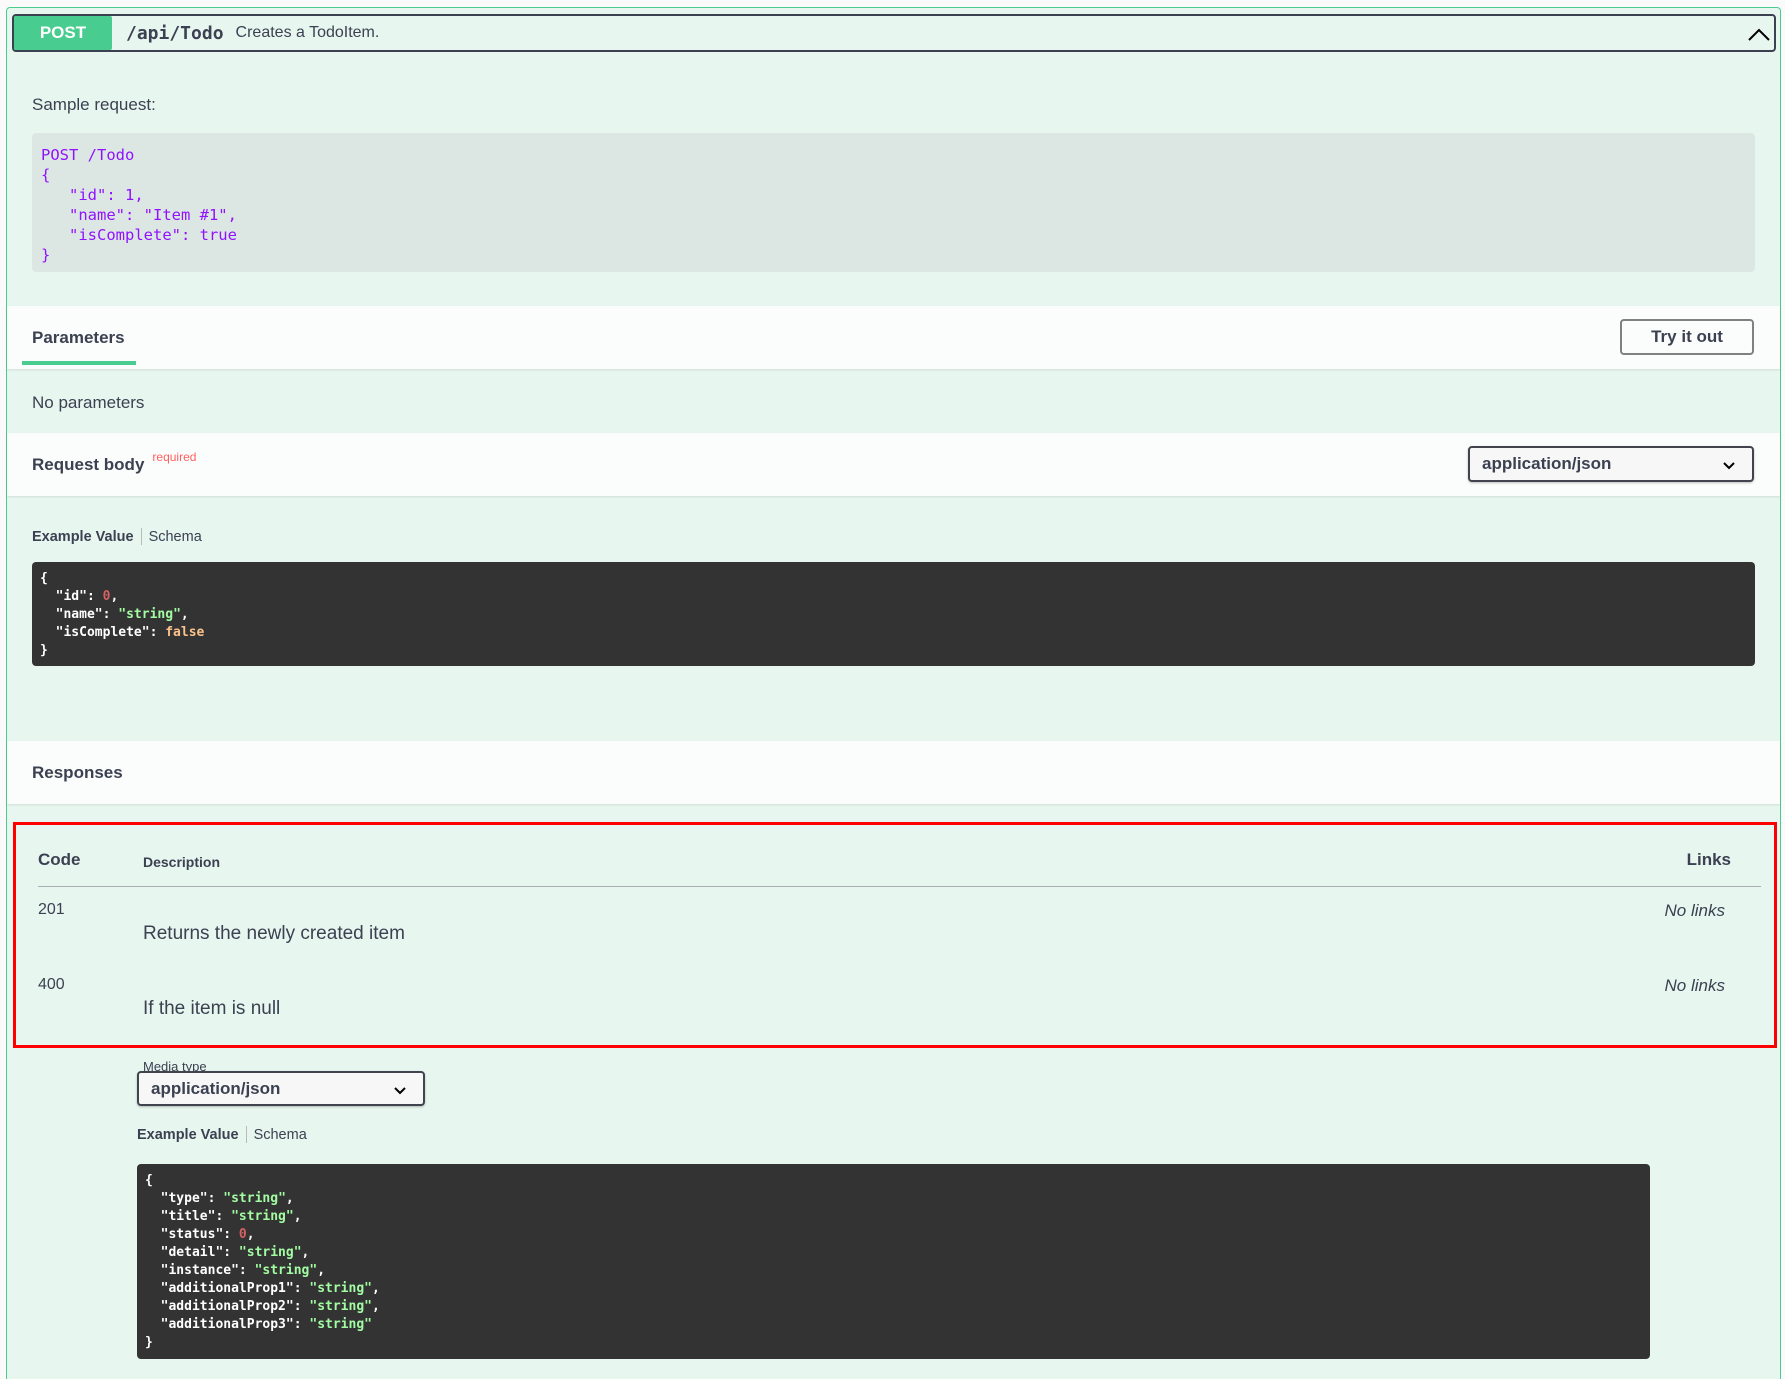  What do you see at coordinates (78, 338) in the screenshot?
I see `tab-parameters: Parameters` at bounding box center [78, 338].